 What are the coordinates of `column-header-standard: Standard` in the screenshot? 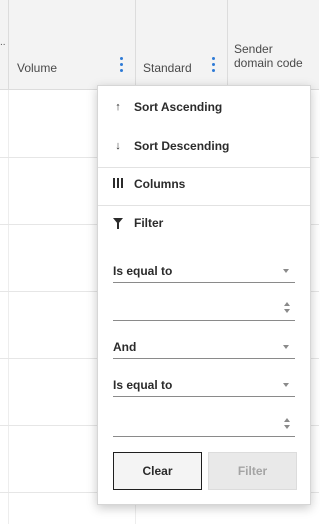 It's located at (169, 68).